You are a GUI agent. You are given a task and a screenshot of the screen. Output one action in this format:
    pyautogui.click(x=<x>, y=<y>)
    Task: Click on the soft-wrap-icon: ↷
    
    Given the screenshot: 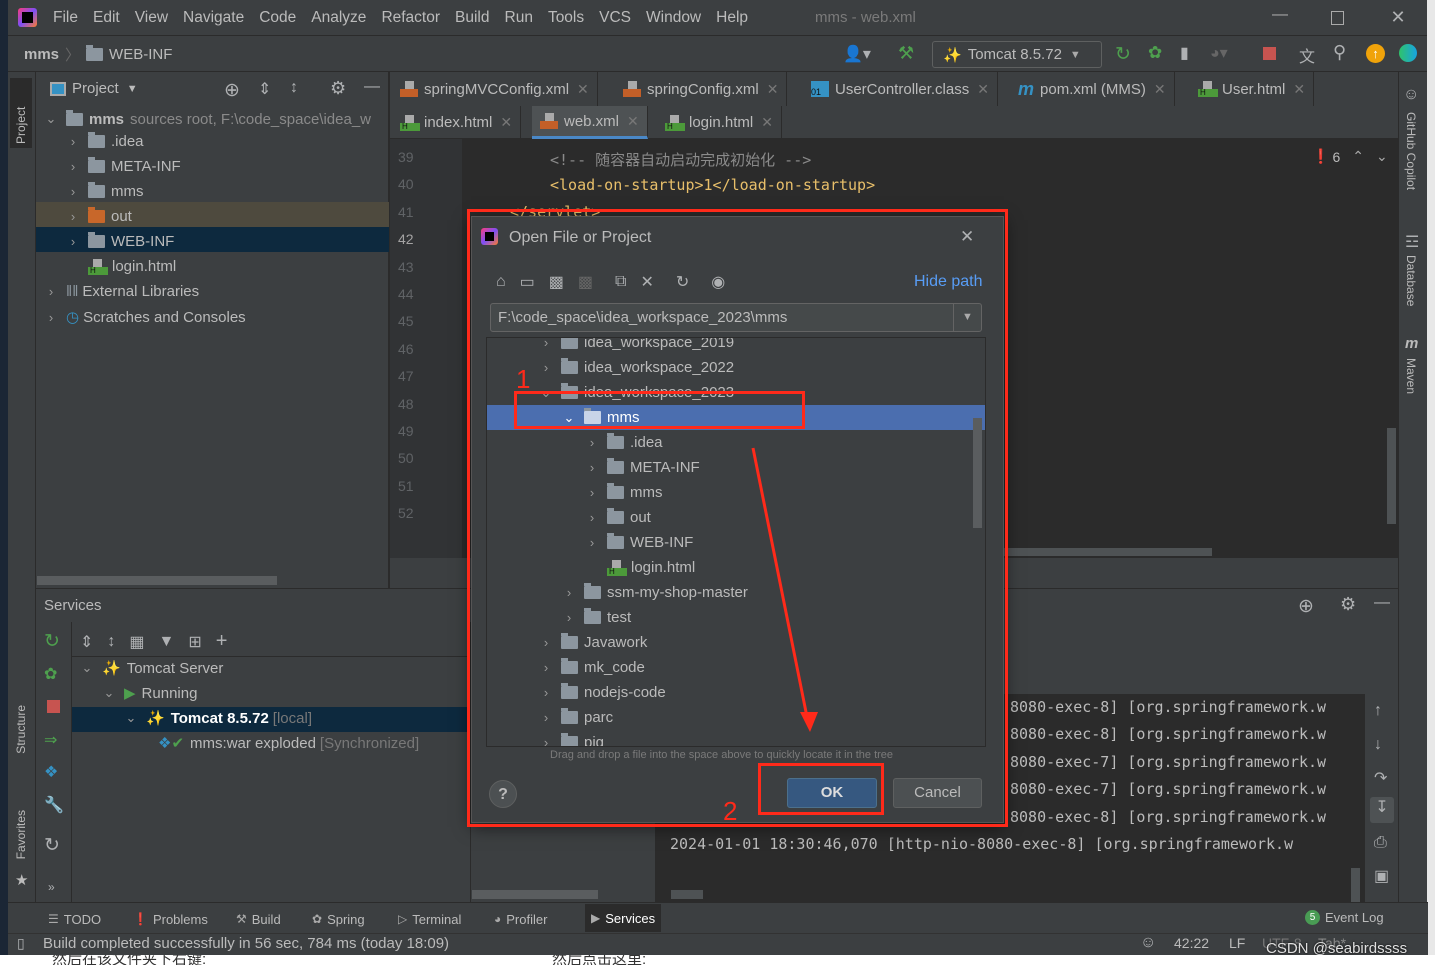 What is the action you would take?
    pyautogui.click(x=1380, y=778)
    